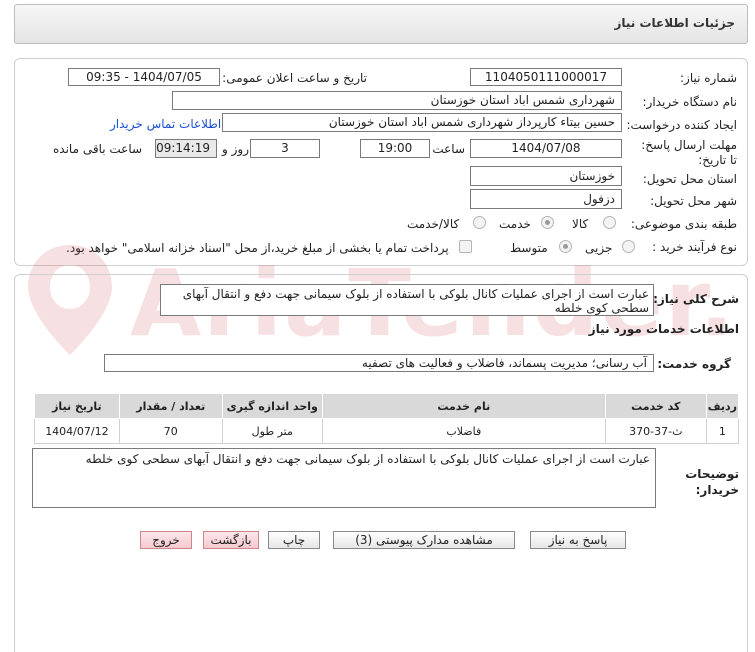 This screenshot has height=652, width=755. I want to click on cell-service-code: ث-37-370, so click(655, 431).